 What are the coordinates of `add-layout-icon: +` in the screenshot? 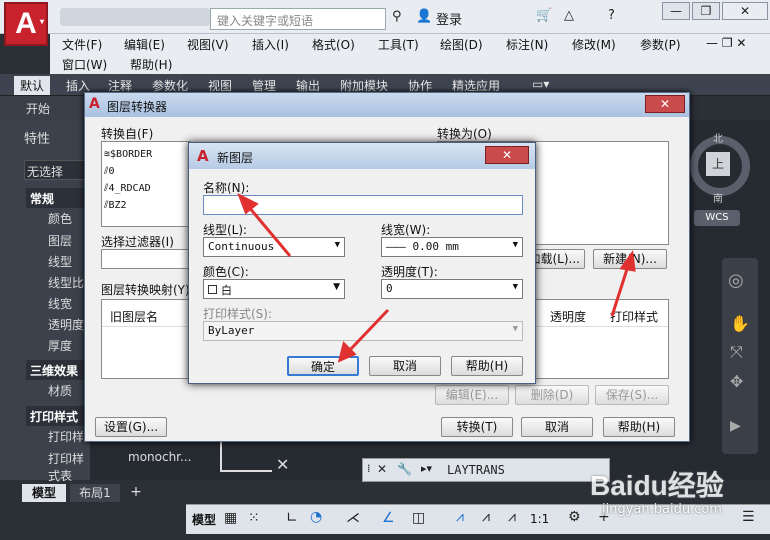 It's located at (136, 493).